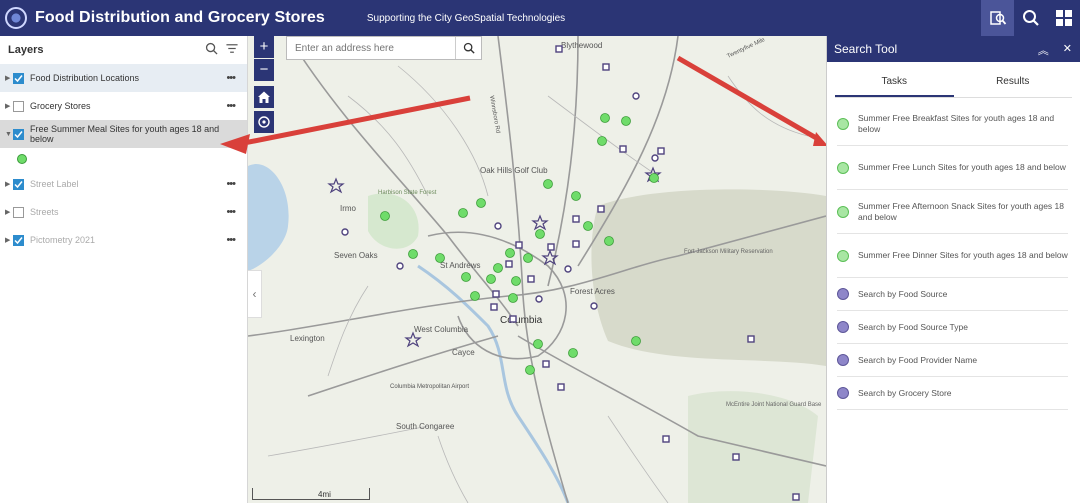 The width and height of the screenshot is (1080, 503). Describe the element at coordinates (123, 212) in the screenshot. I see `layer-item-streets: ▶ Streets •••` at that location.